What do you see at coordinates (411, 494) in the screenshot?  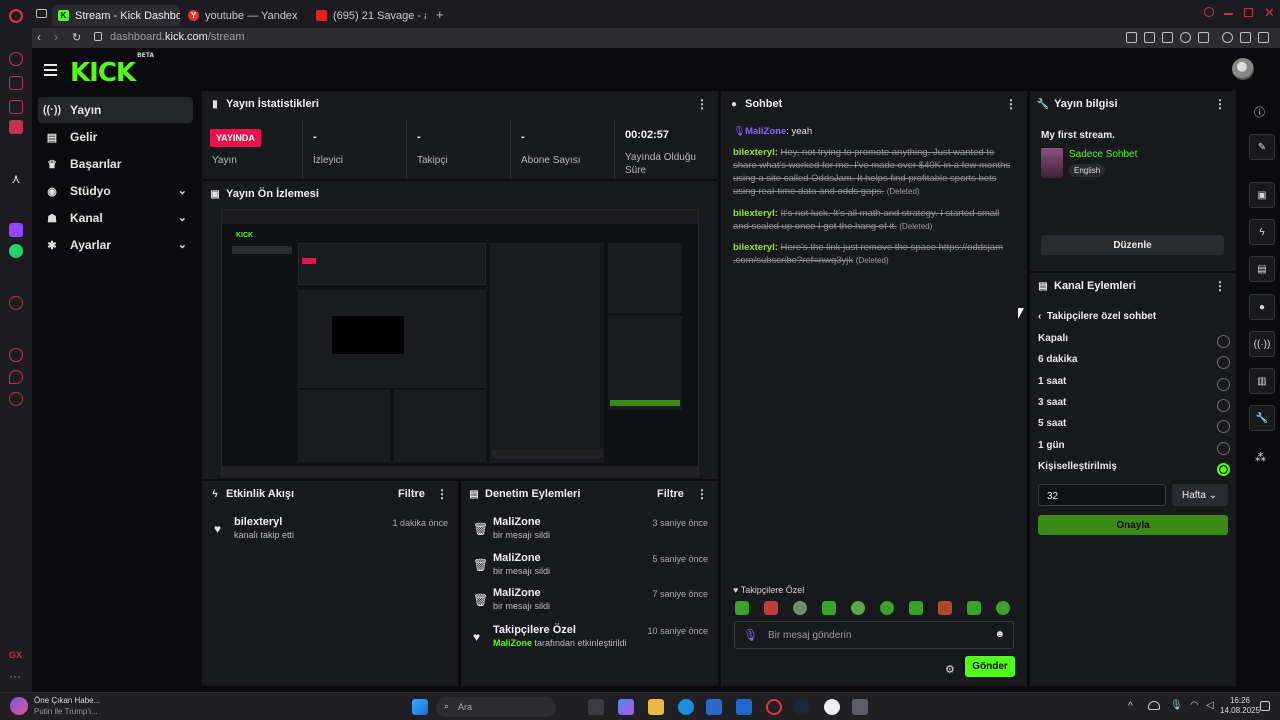 I see `activity-filter-button: Filtre` at bounding box center [411, 494].